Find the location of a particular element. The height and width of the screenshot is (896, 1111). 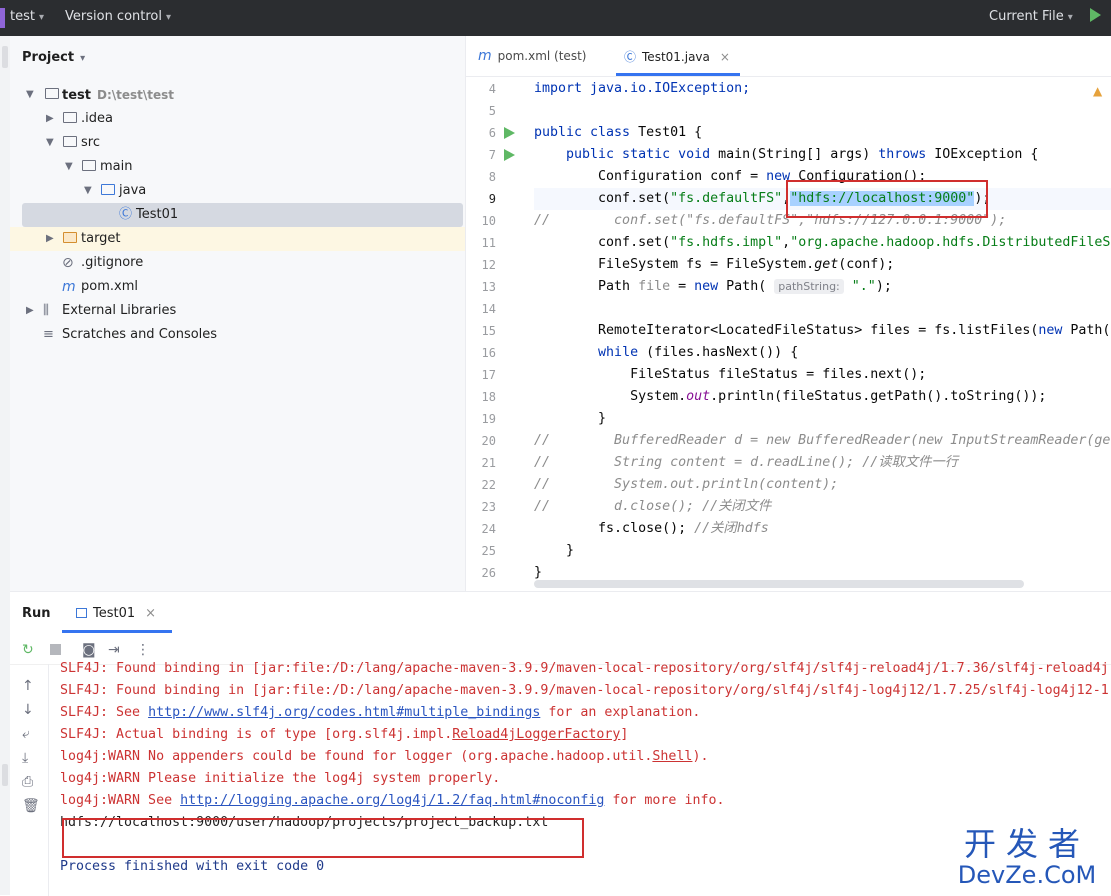

run-tab-test01: Test01 × is located at coordinates (116, 613).